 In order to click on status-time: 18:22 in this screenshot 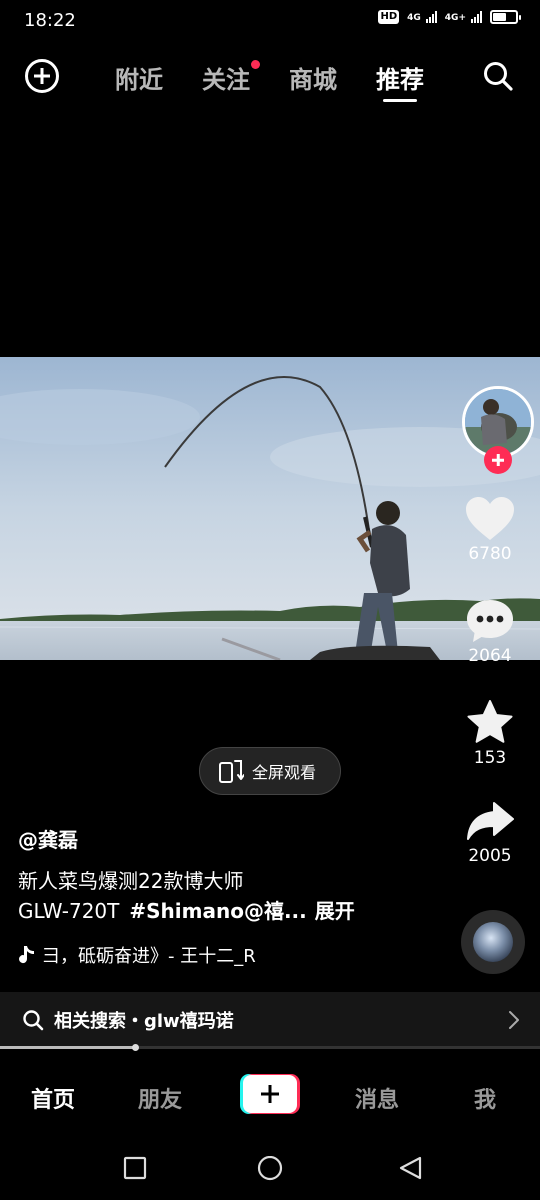, I will do `click(50, 20)`.